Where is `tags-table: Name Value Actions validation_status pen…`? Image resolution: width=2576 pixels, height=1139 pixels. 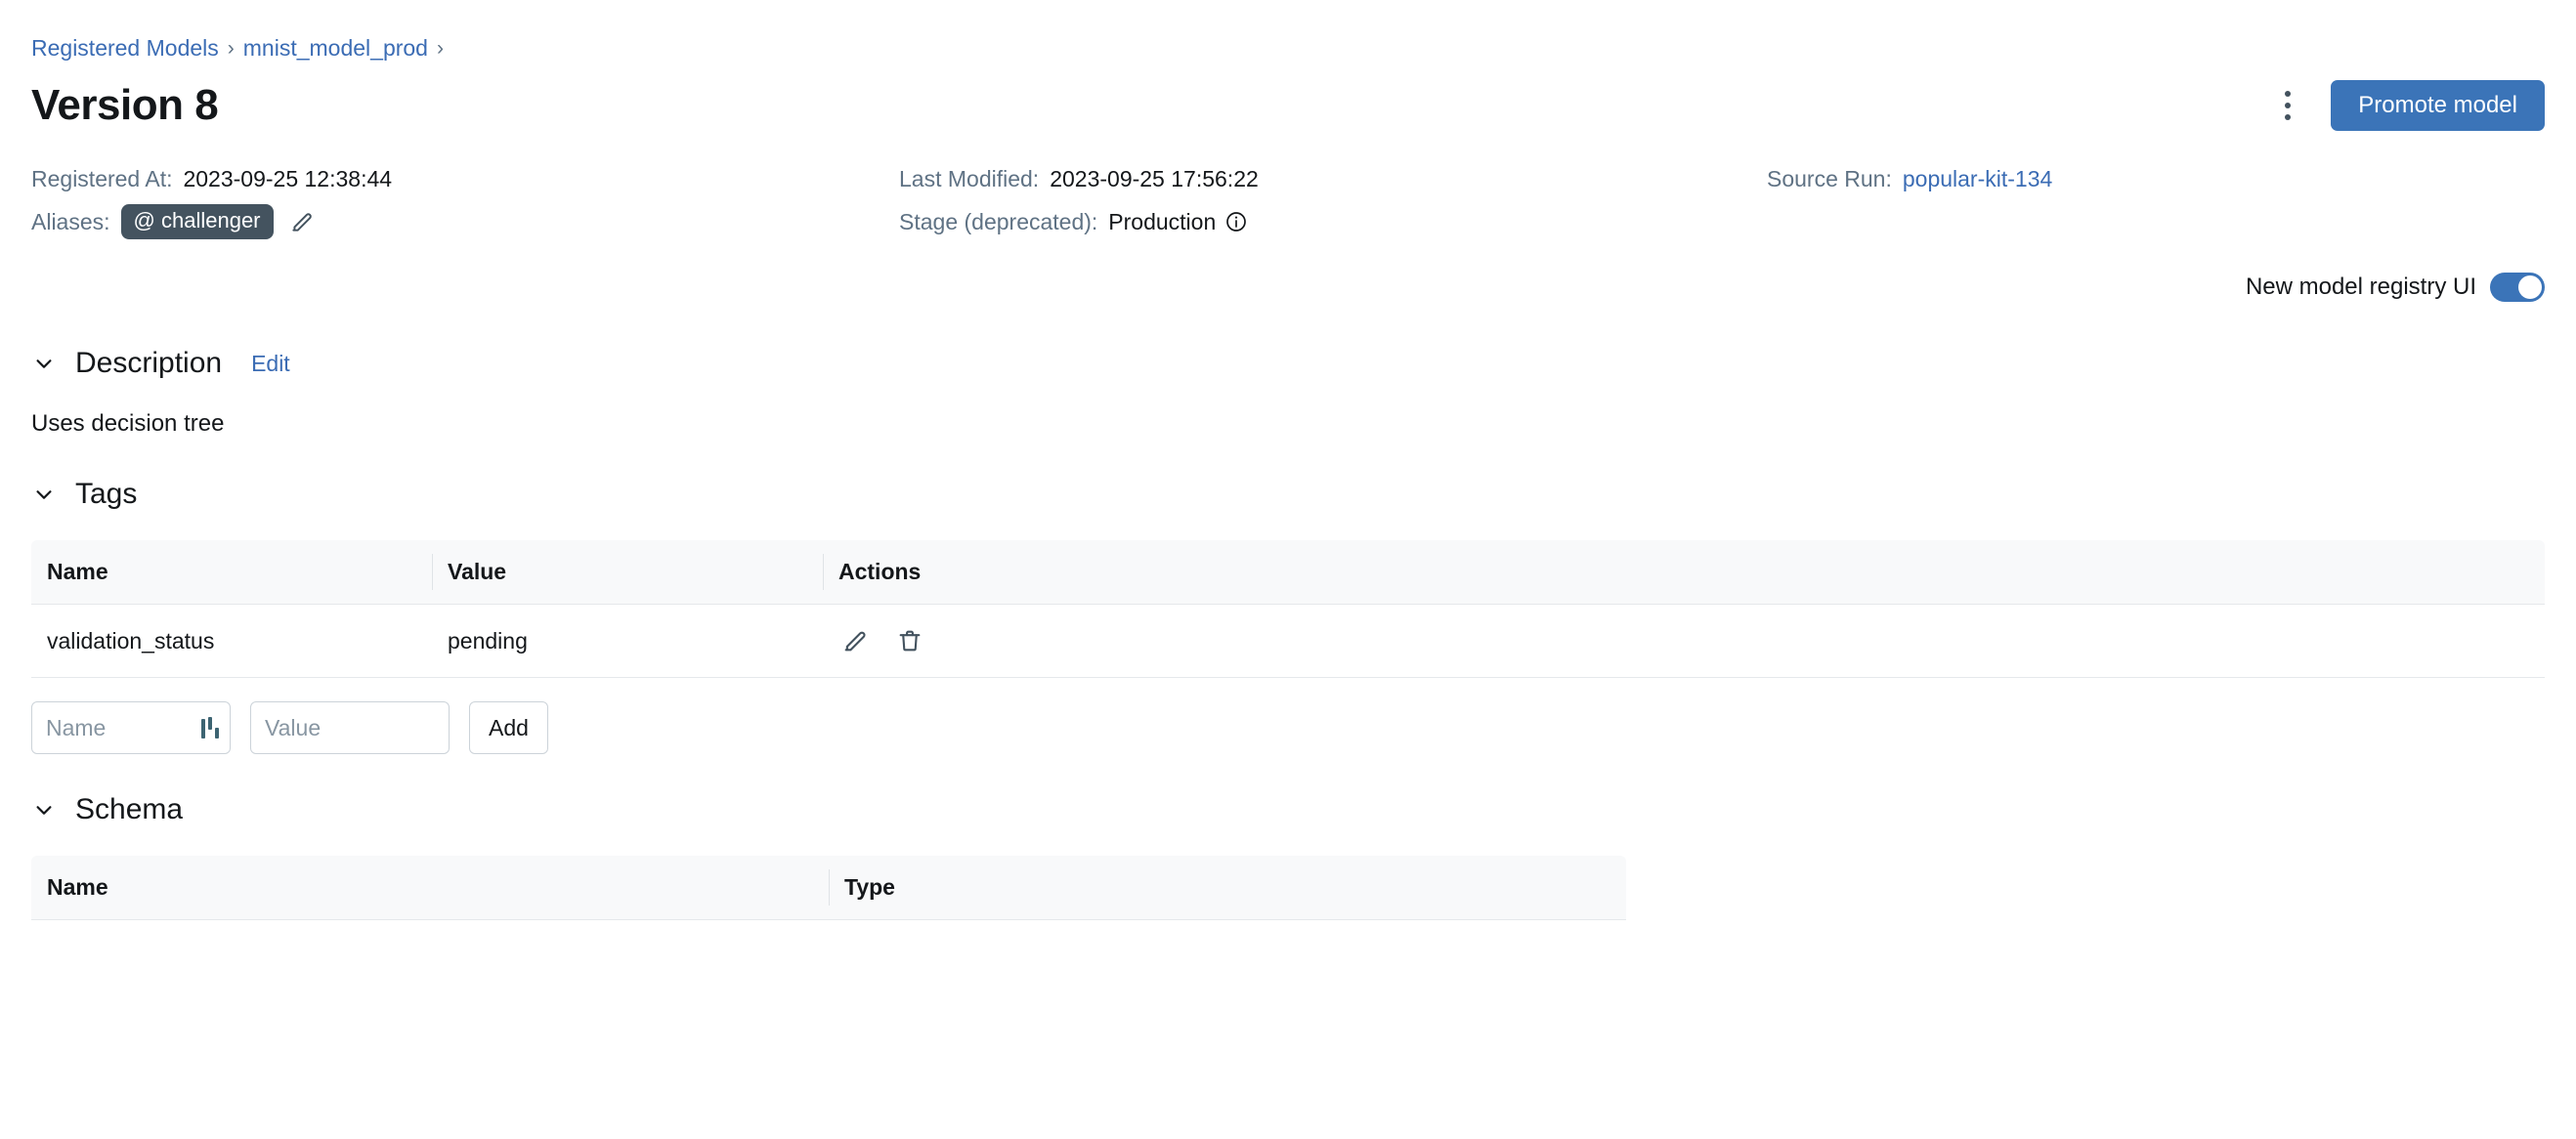
tags-table: Name Value Actions validation_status pen… is located at coordinates (1288, 609).